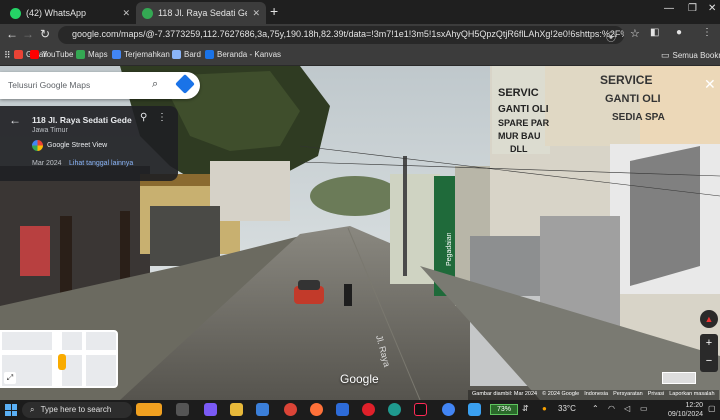  Describe the element at coordinates (209, 54) in the screenshot. I see `kanvas-icon` at that location.